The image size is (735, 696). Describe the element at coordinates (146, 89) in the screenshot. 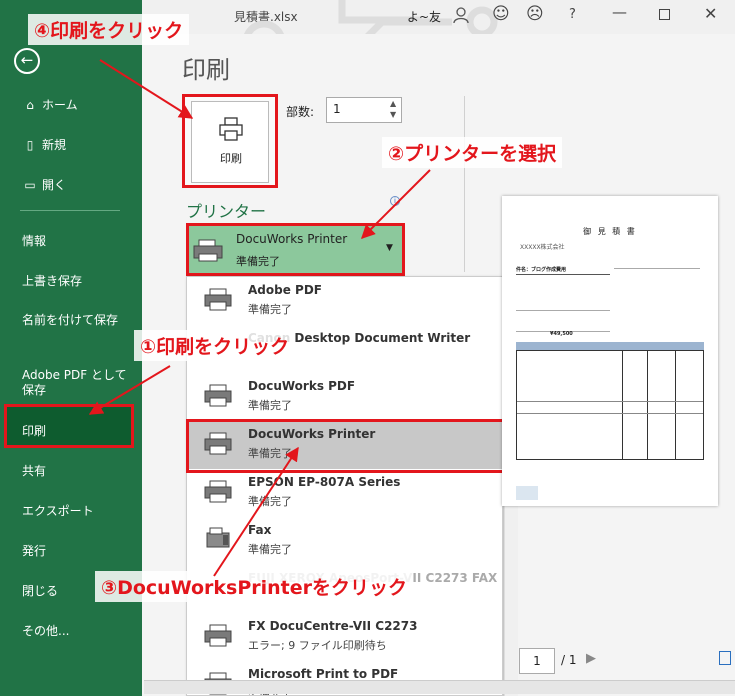

I see `arrow-to-print-button` at that location.